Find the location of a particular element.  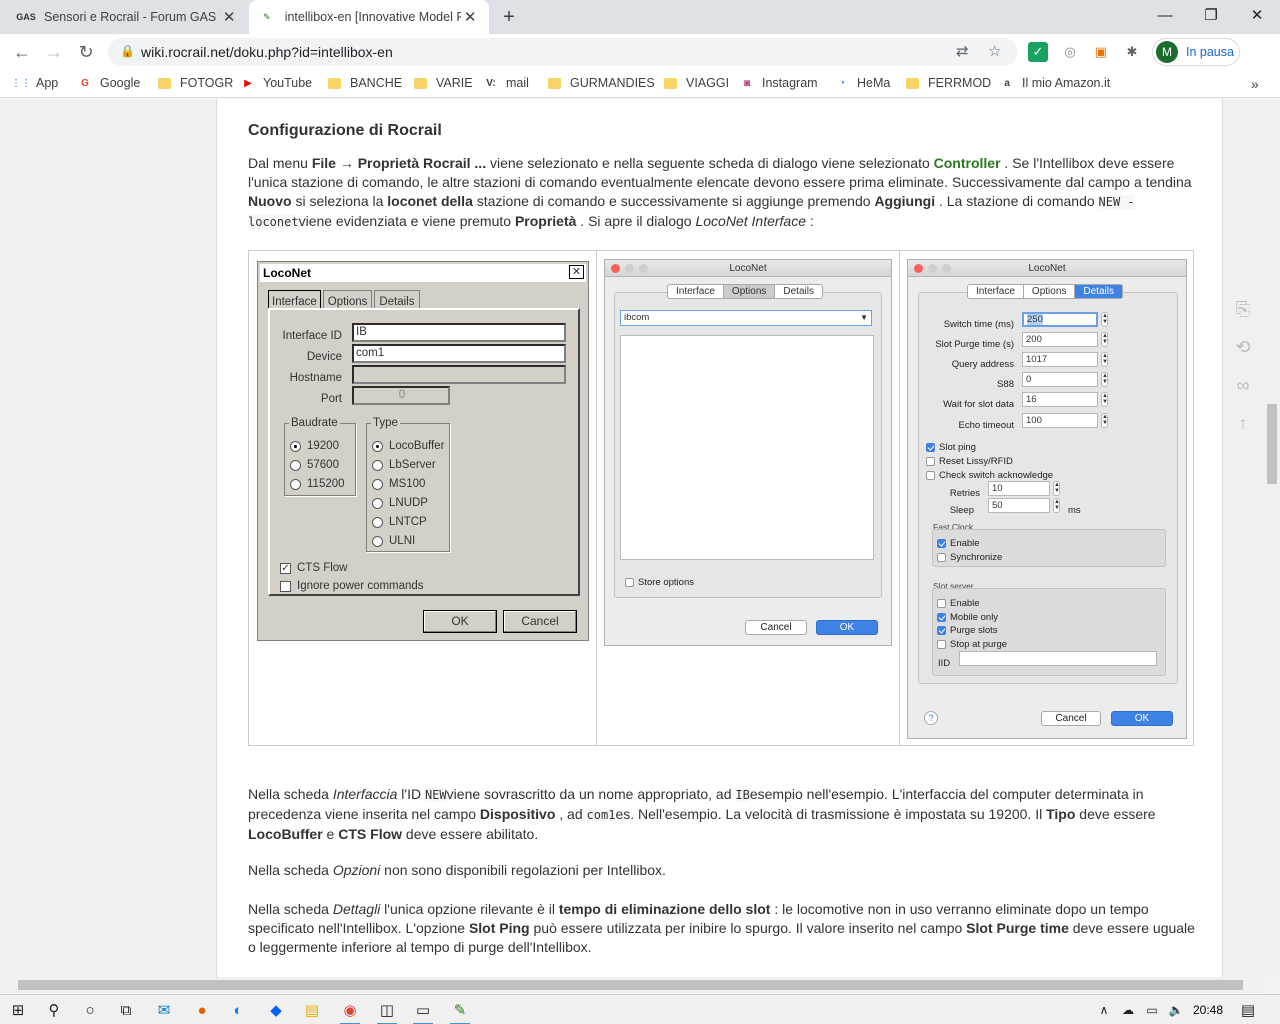

iid-field is located at coordinates (1058, 658).